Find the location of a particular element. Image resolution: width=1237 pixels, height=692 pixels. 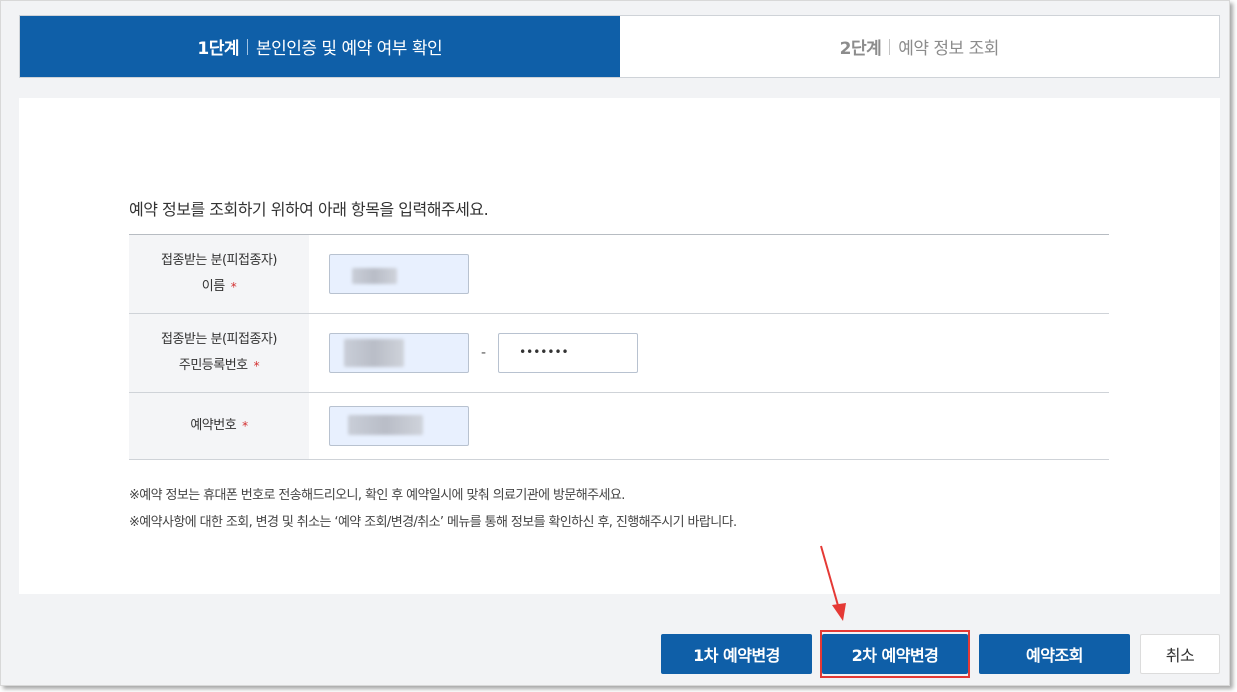

name-input is located at coordinates (399, 274).